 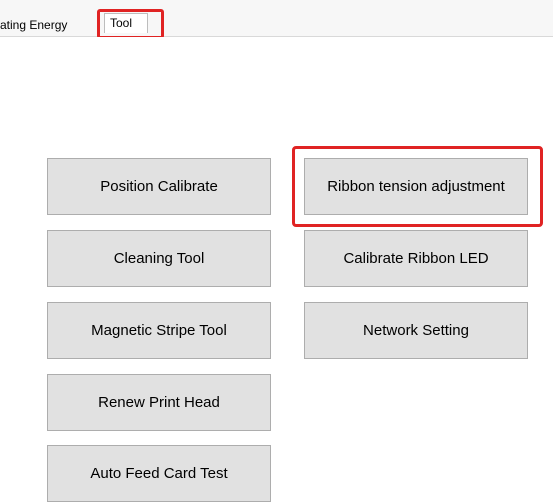 I want to click on calibrate-ribbon-led-button: Calibrate Ribbon LED, so click(x=416, y=258).